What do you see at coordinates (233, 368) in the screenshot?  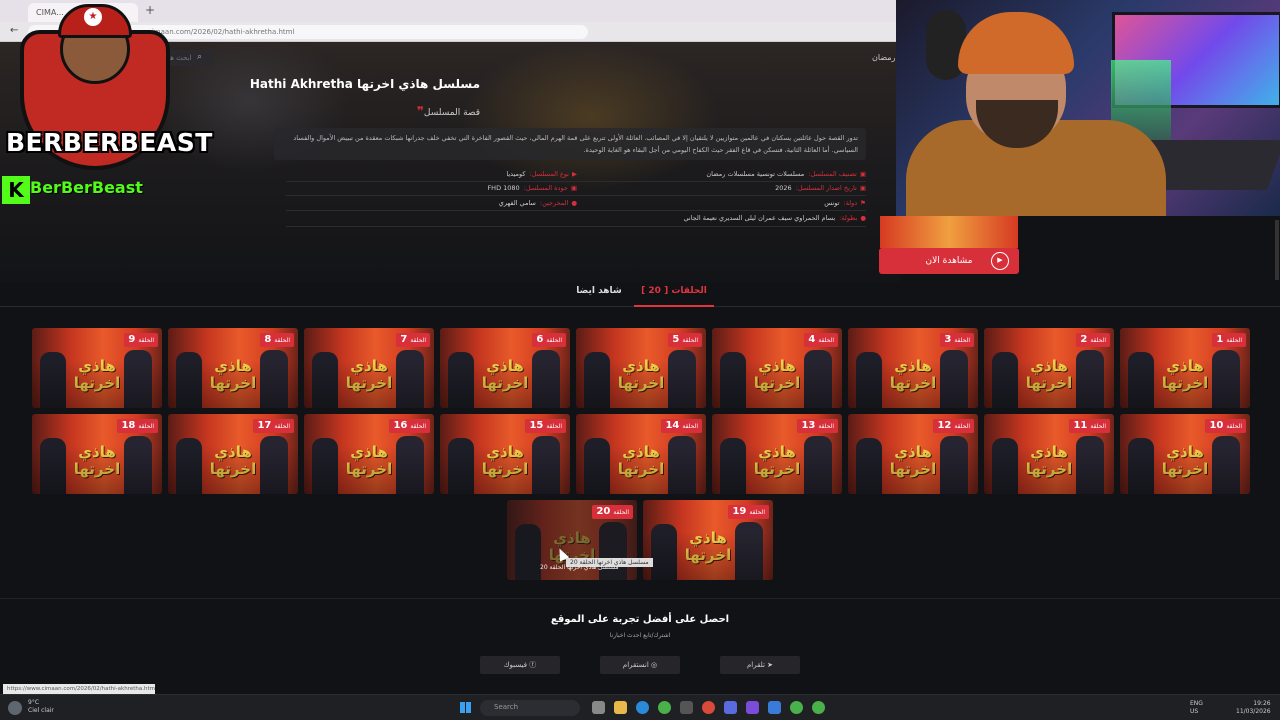 I see `episode-card: هاذي اخرتهاالحلقة8` at bounding box center [233, 368].